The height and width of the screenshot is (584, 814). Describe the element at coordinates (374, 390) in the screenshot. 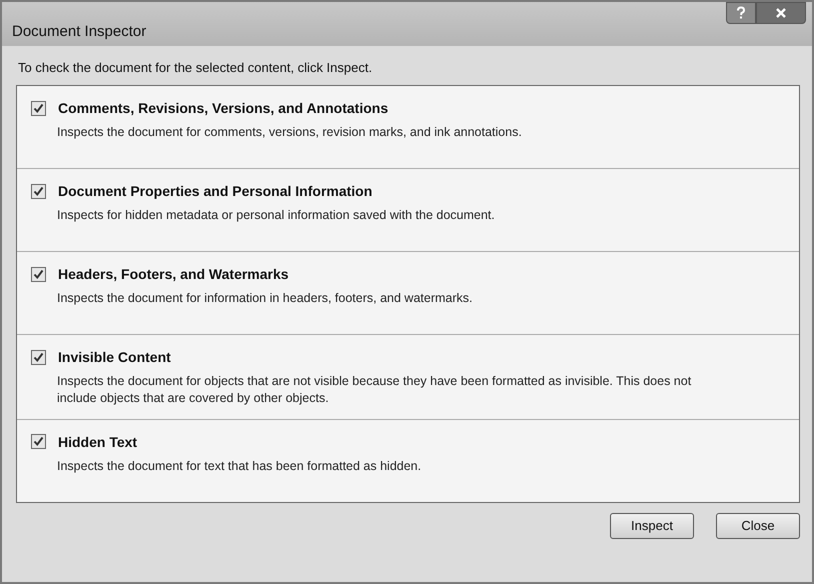

I see `option-description: Inspects the document for objects that are not visible because they have been formatted as invisible. This does not include objects that are covered by other objects.` at that location.